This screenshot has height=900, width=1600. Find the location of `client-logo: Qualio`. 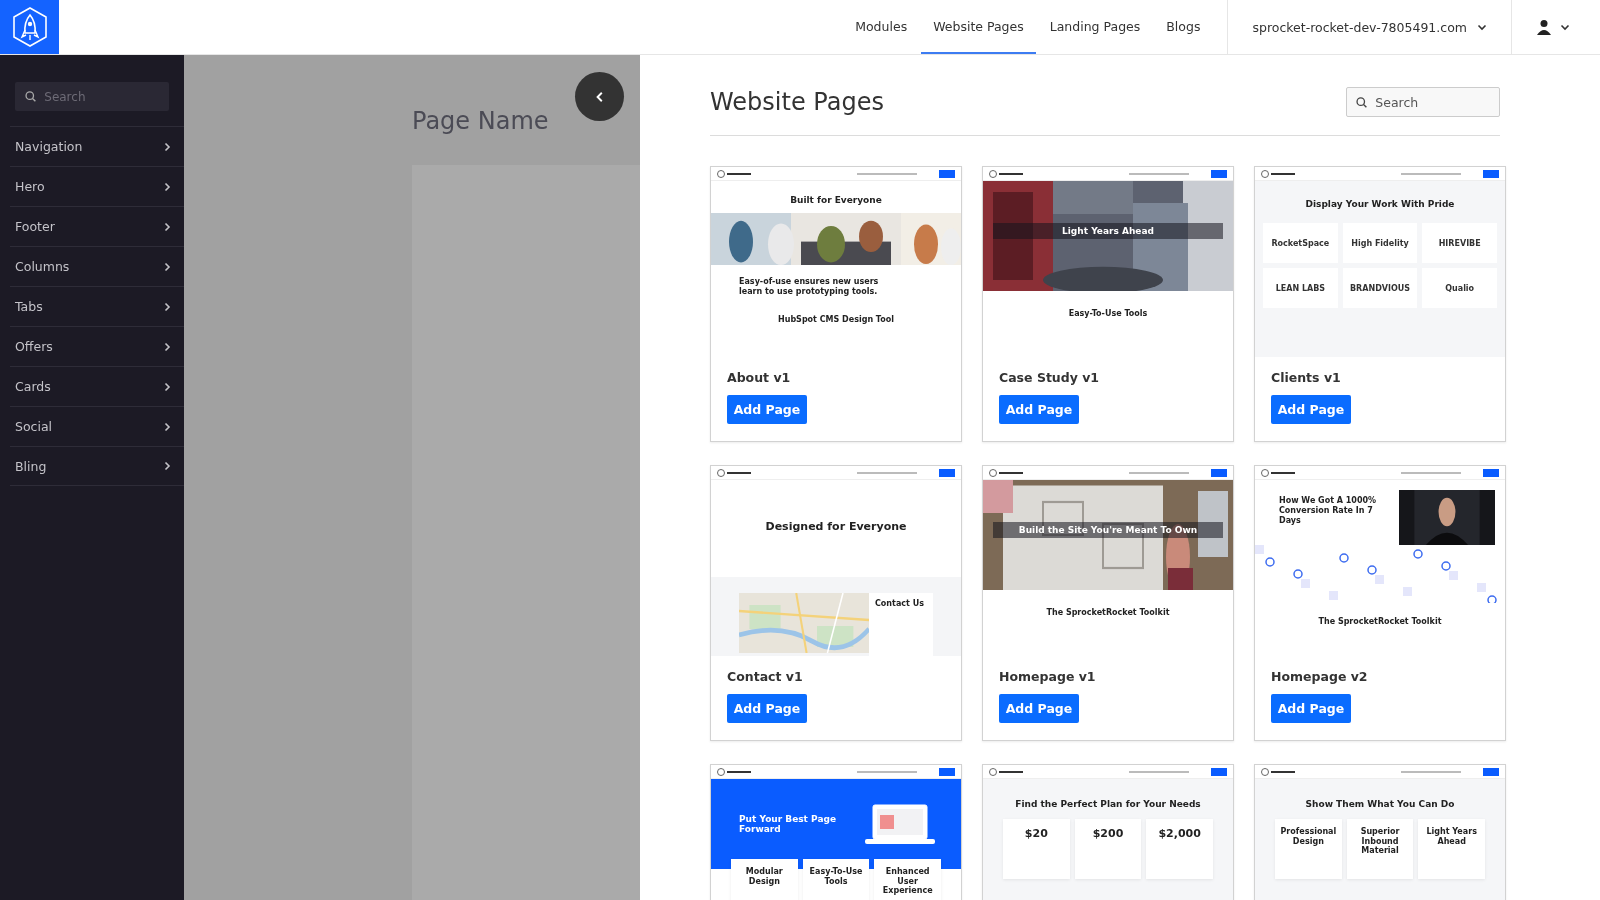

client-logo: Qualio is located at coordinates (1459, 288).